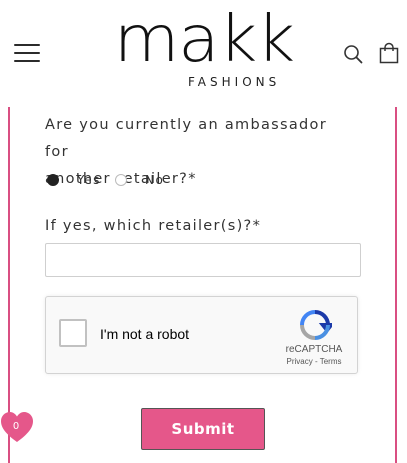 The width and height of the screenshot is (407, 463). I want to click on radio-yes-label: Yes, so click(89, 180).